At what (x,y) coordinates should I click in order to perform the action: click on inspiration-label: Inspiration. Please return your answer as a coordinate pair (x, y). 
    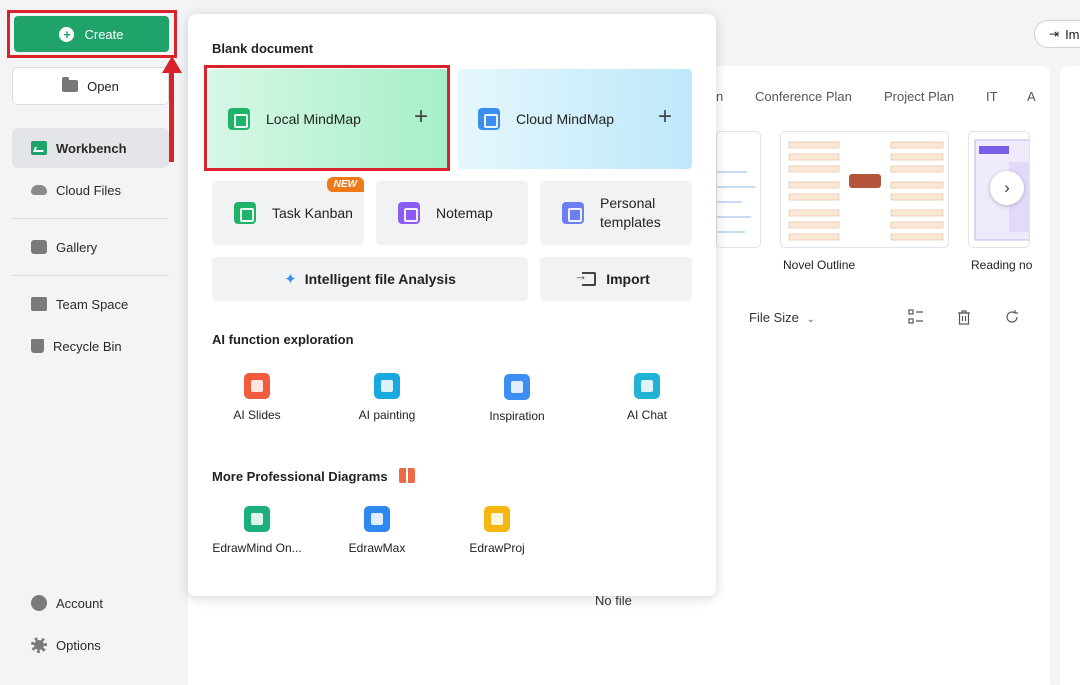
    Looking at the image, I should click on (517, 416).